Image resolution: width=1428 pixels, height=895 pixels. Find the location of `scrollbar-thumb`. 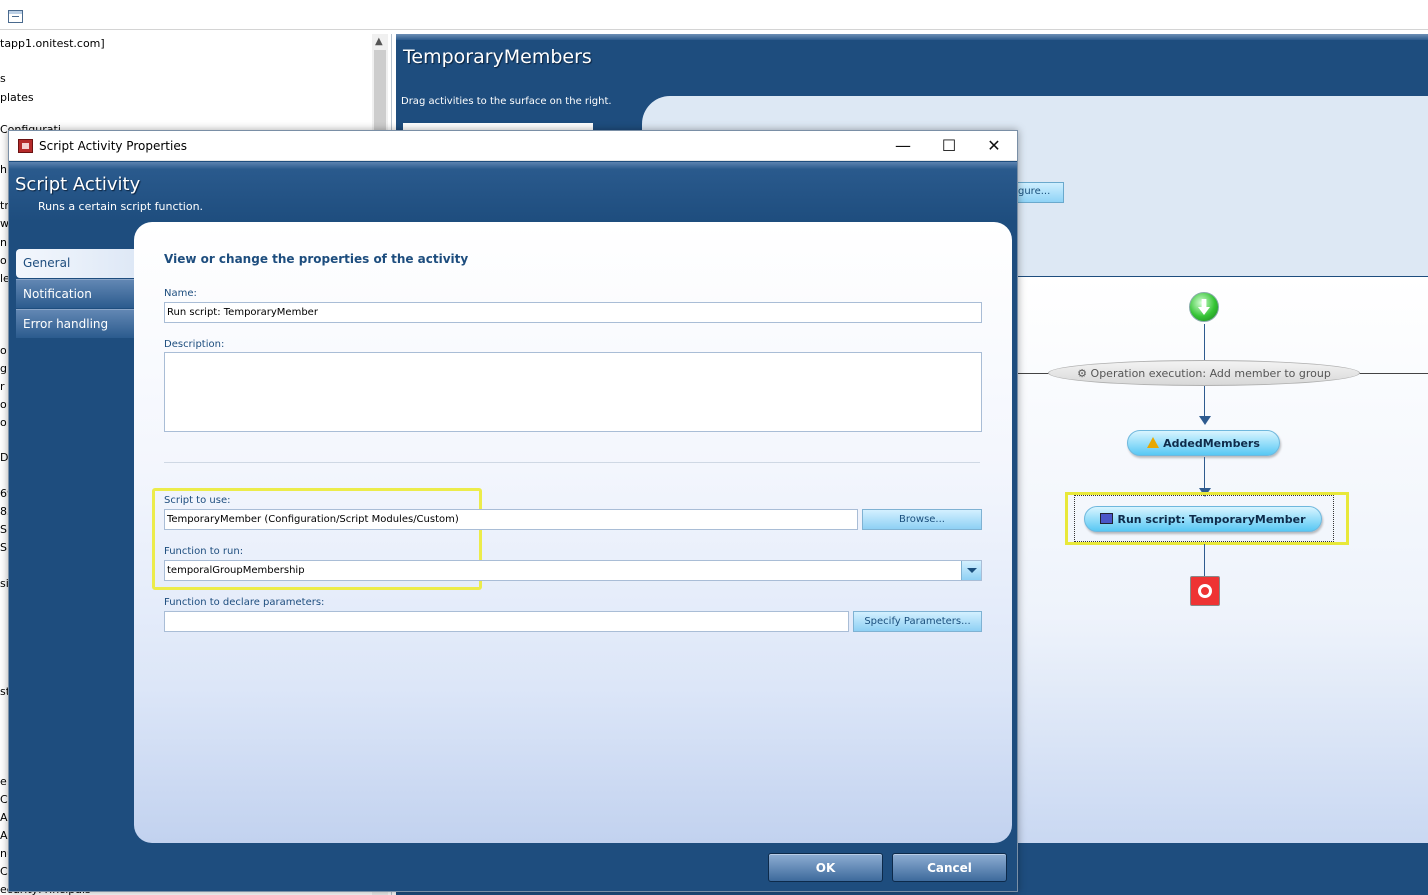

scrollbar-thumb is located at coordinates (380, 90).